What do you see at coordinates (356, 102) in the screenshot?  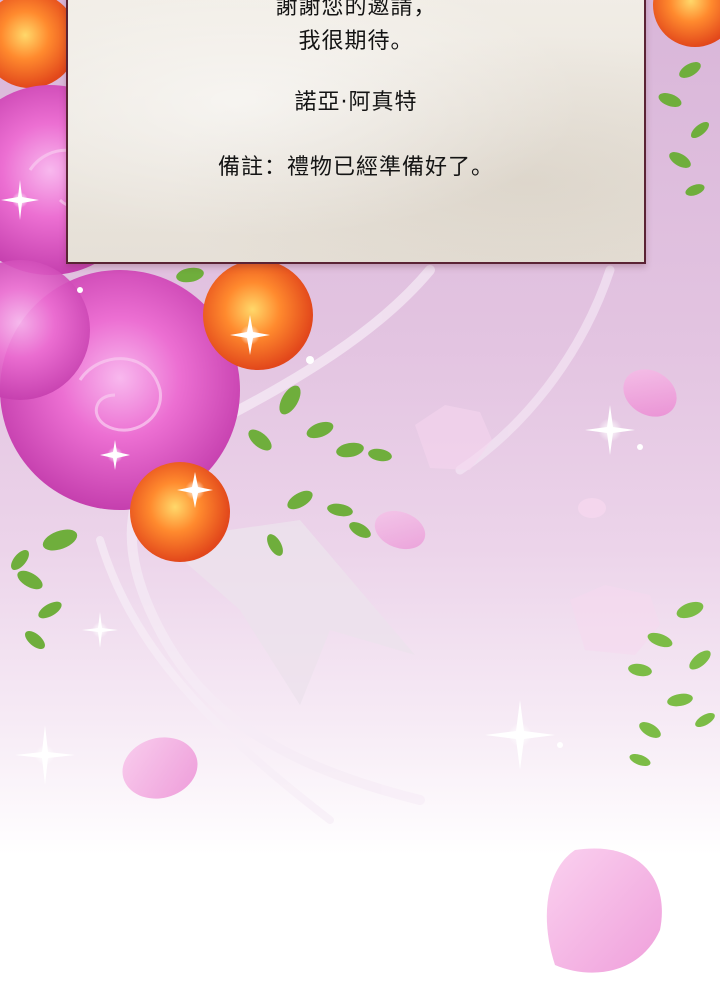 I see `letter-signature: 諾亞·阿真特` at bounding box center [356, 102].